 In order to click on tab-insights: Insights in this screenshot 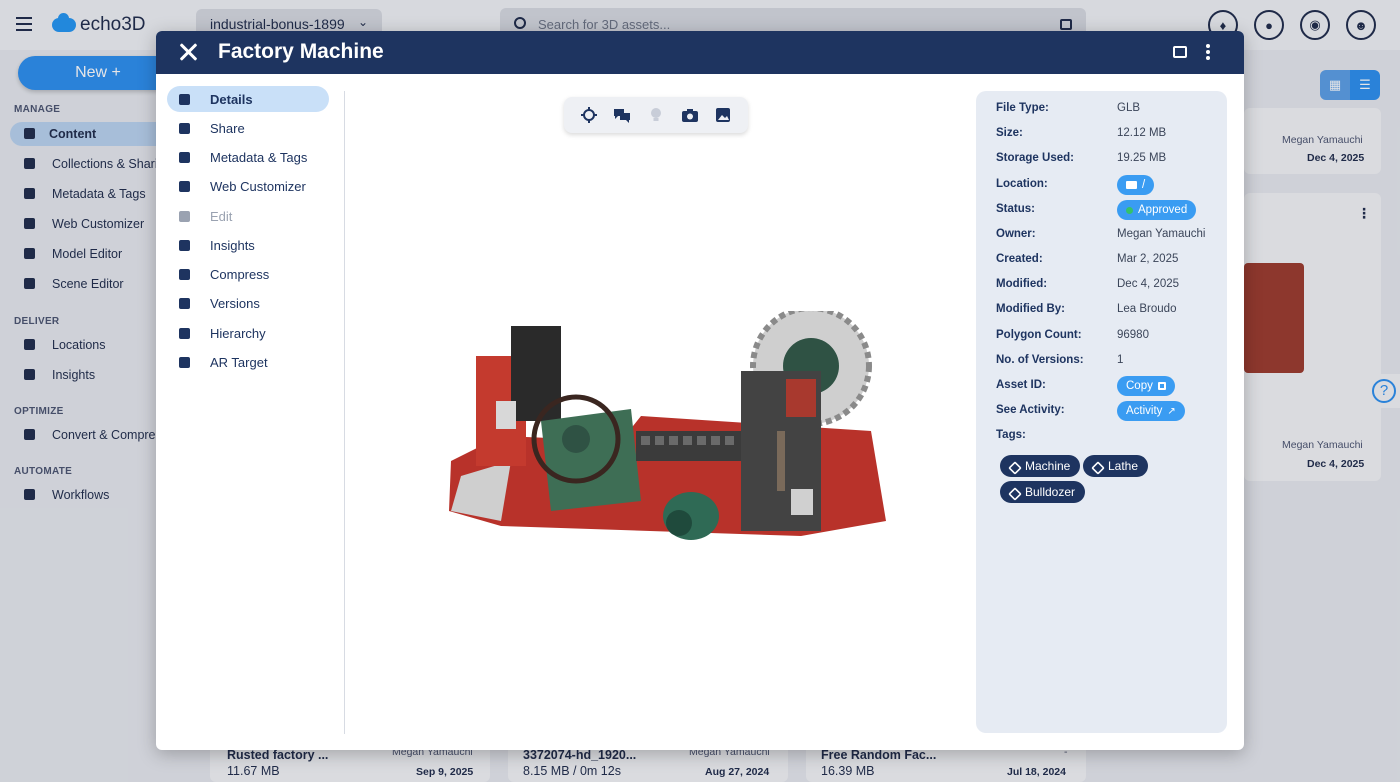, I will do `click(248, 245)`.